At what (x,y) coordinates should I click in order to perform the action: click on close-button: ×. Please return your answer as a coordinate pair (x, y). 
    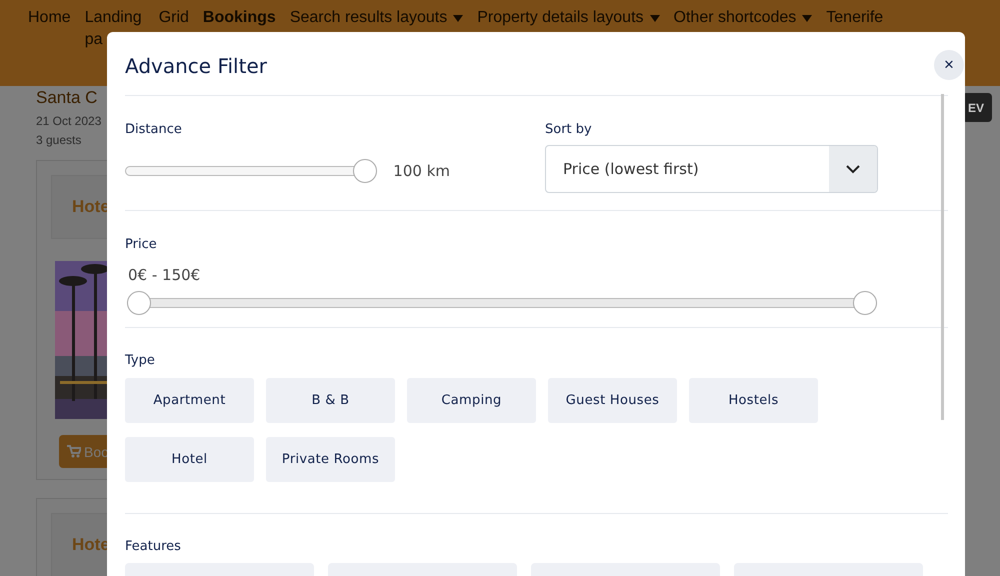
    Looking at the image, I should click on (949, 65).